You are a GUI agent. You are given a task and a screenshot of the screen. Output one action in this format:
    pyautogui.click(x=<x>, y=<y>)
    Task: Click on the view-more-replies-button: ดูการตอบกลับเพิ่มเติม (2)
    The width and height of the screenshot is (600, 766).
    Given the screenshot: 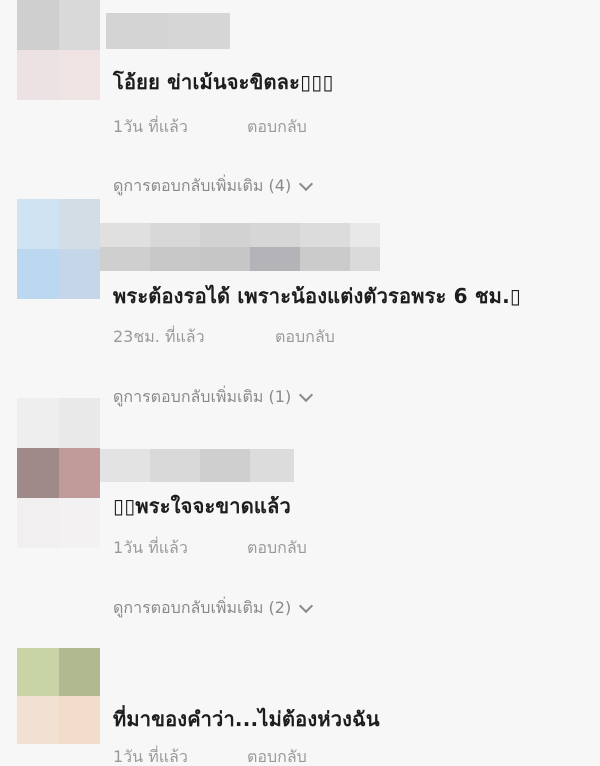 What is the action you would take?
    pyautogui.click(x=213, y=608)
    